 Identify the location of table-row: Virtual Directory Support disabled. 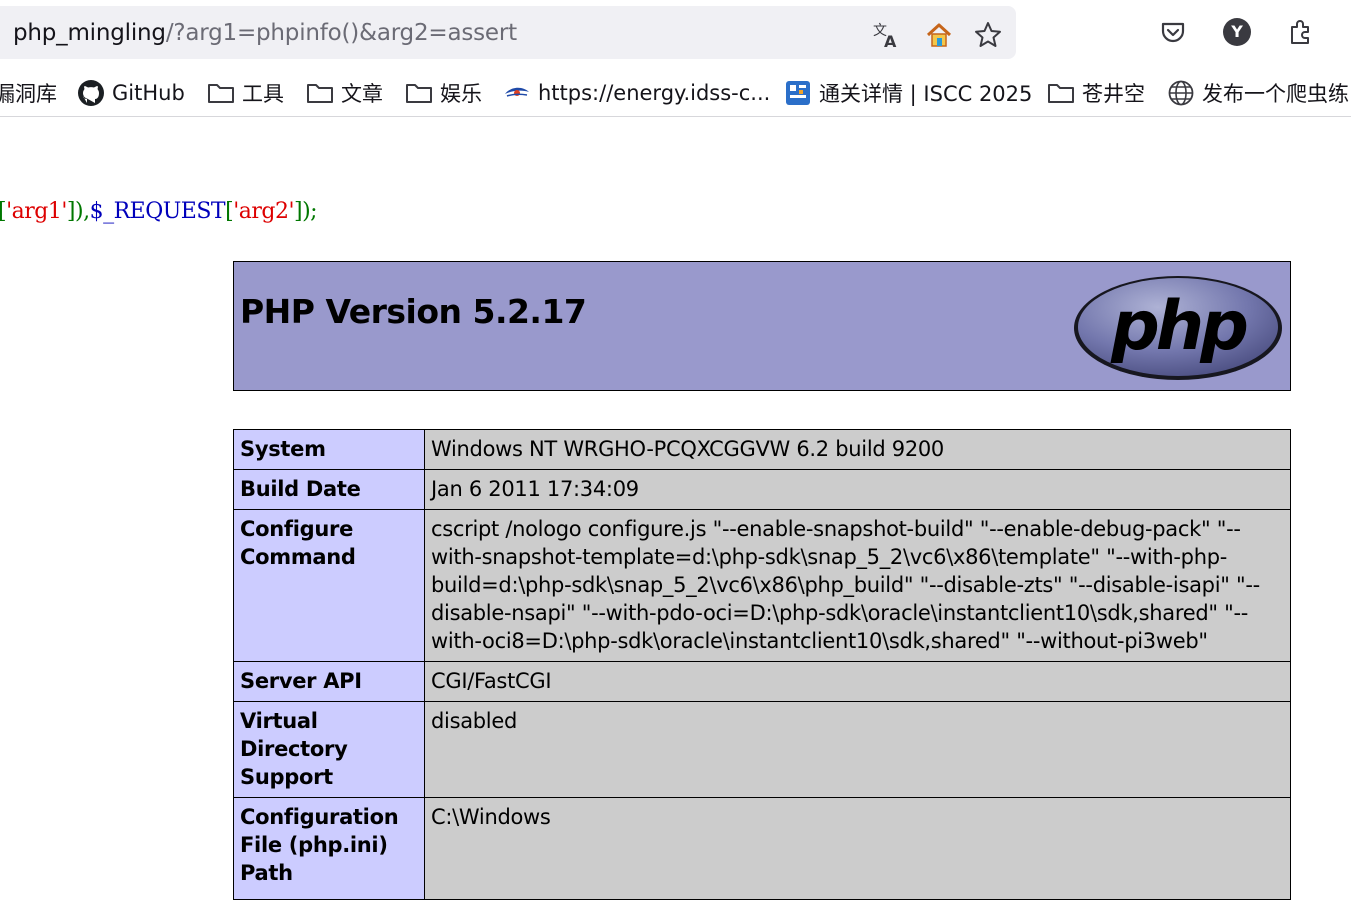
(762, 749).